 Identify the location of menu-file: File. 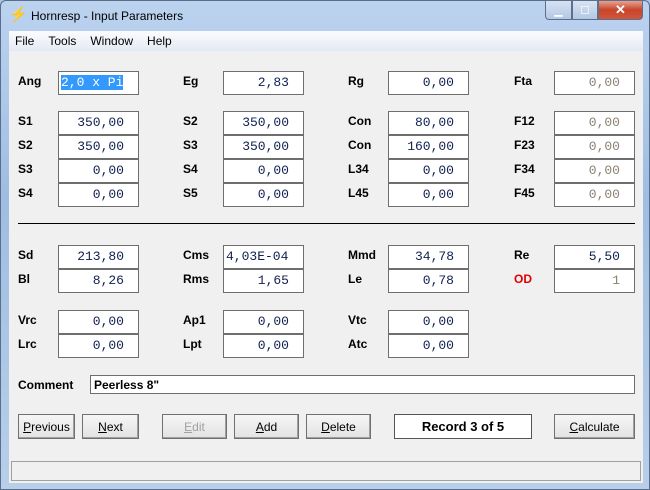
(24, 41).